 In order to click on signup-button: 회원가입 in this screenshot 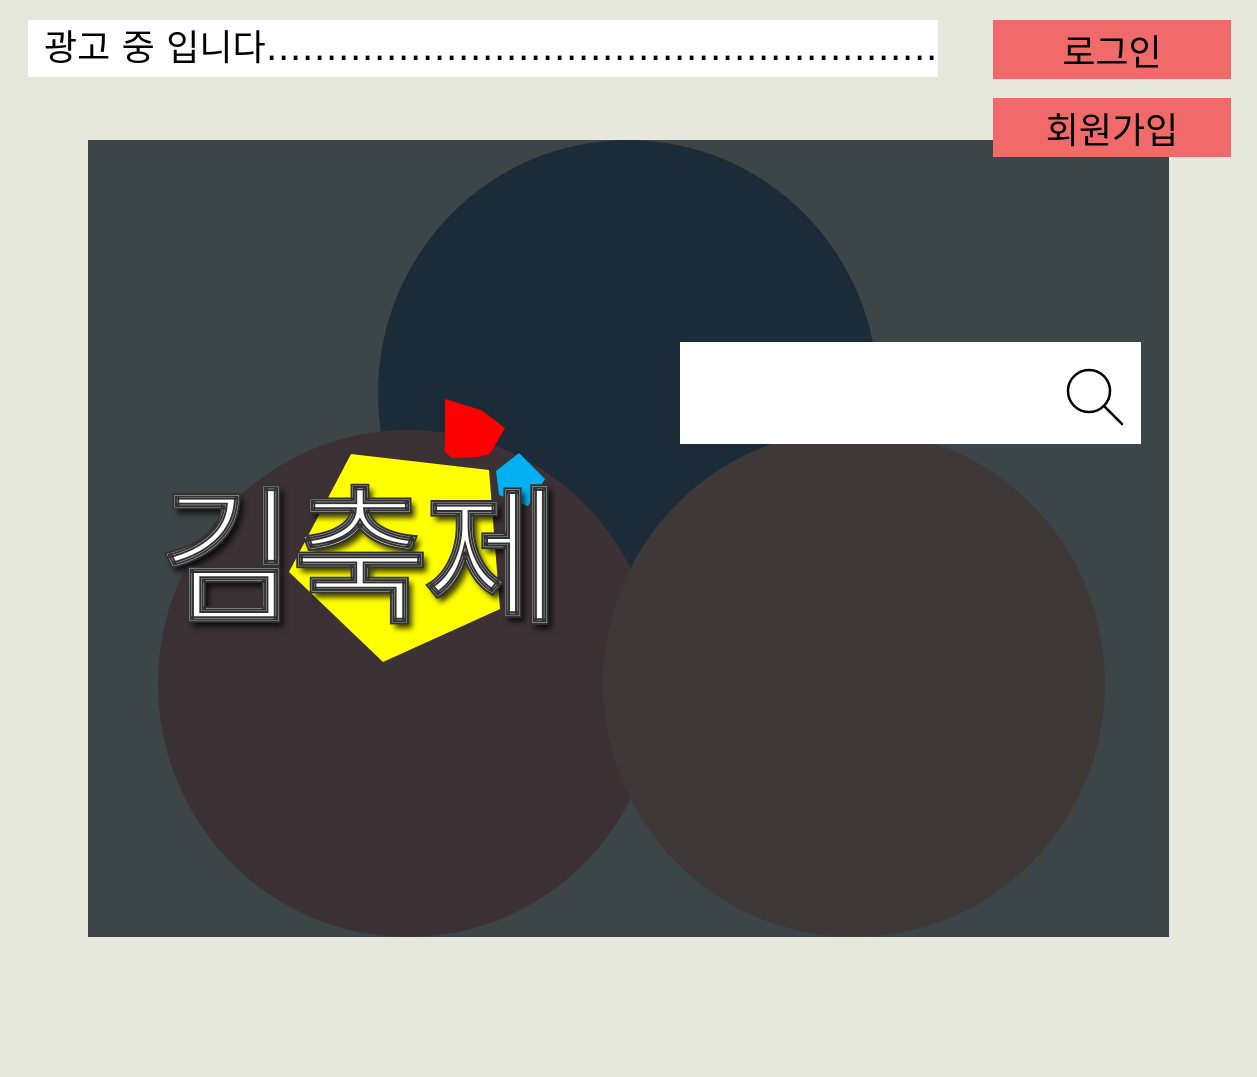, I will do `click(1112, 127)`.